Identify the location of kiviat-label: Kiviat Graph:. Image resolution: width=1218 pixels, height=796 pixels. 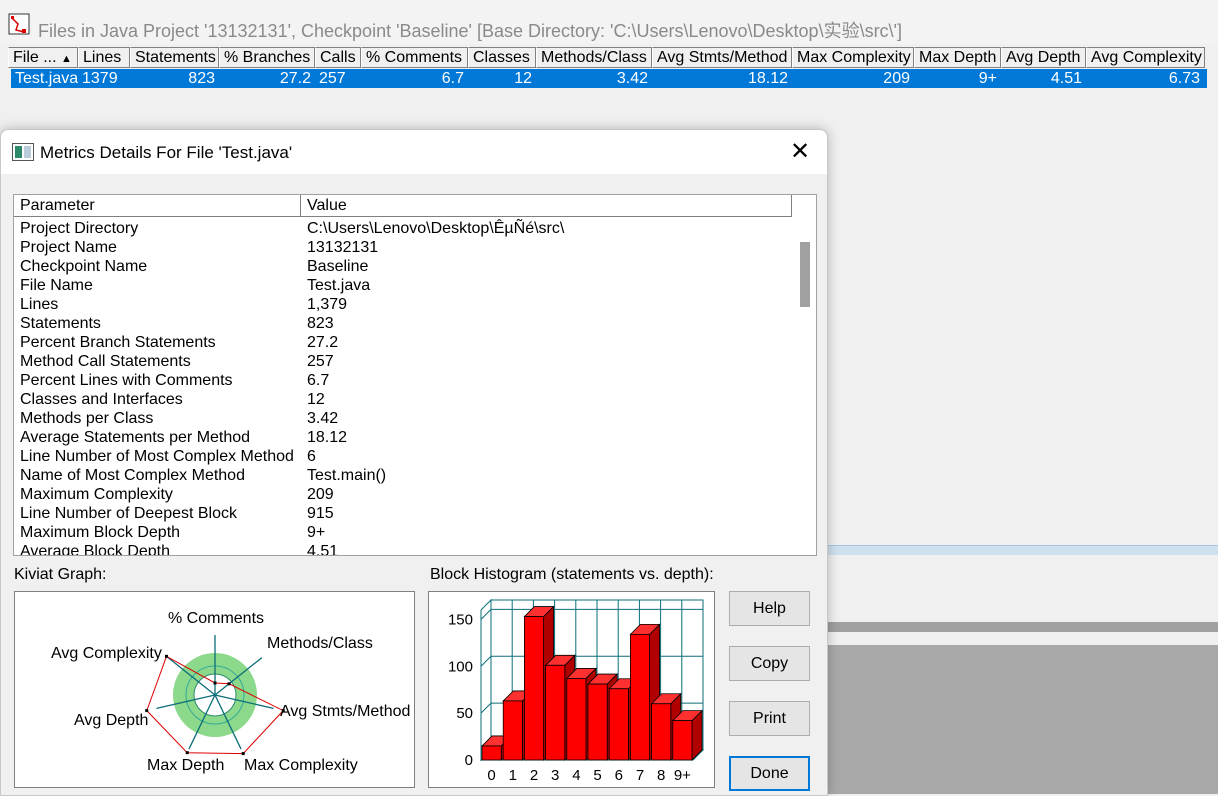
(60, 574).